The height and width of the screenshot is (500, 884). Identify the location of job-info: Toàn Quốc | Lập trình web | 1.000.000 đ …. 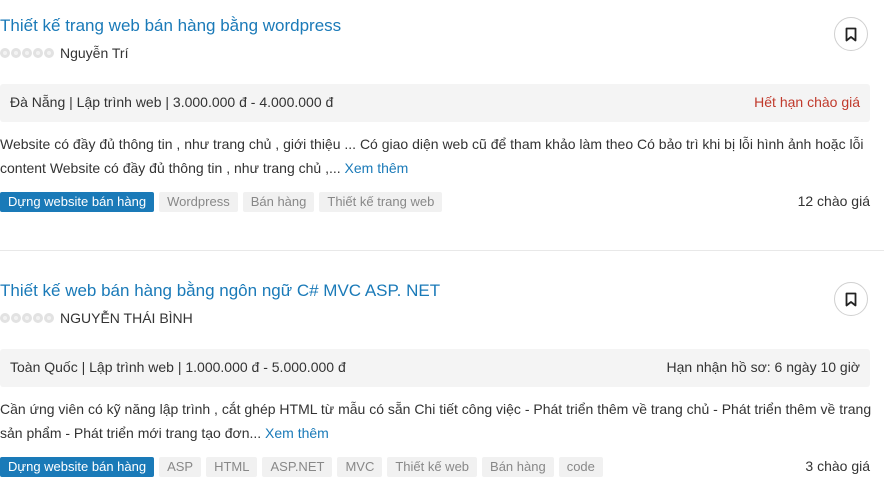
(178, 367).